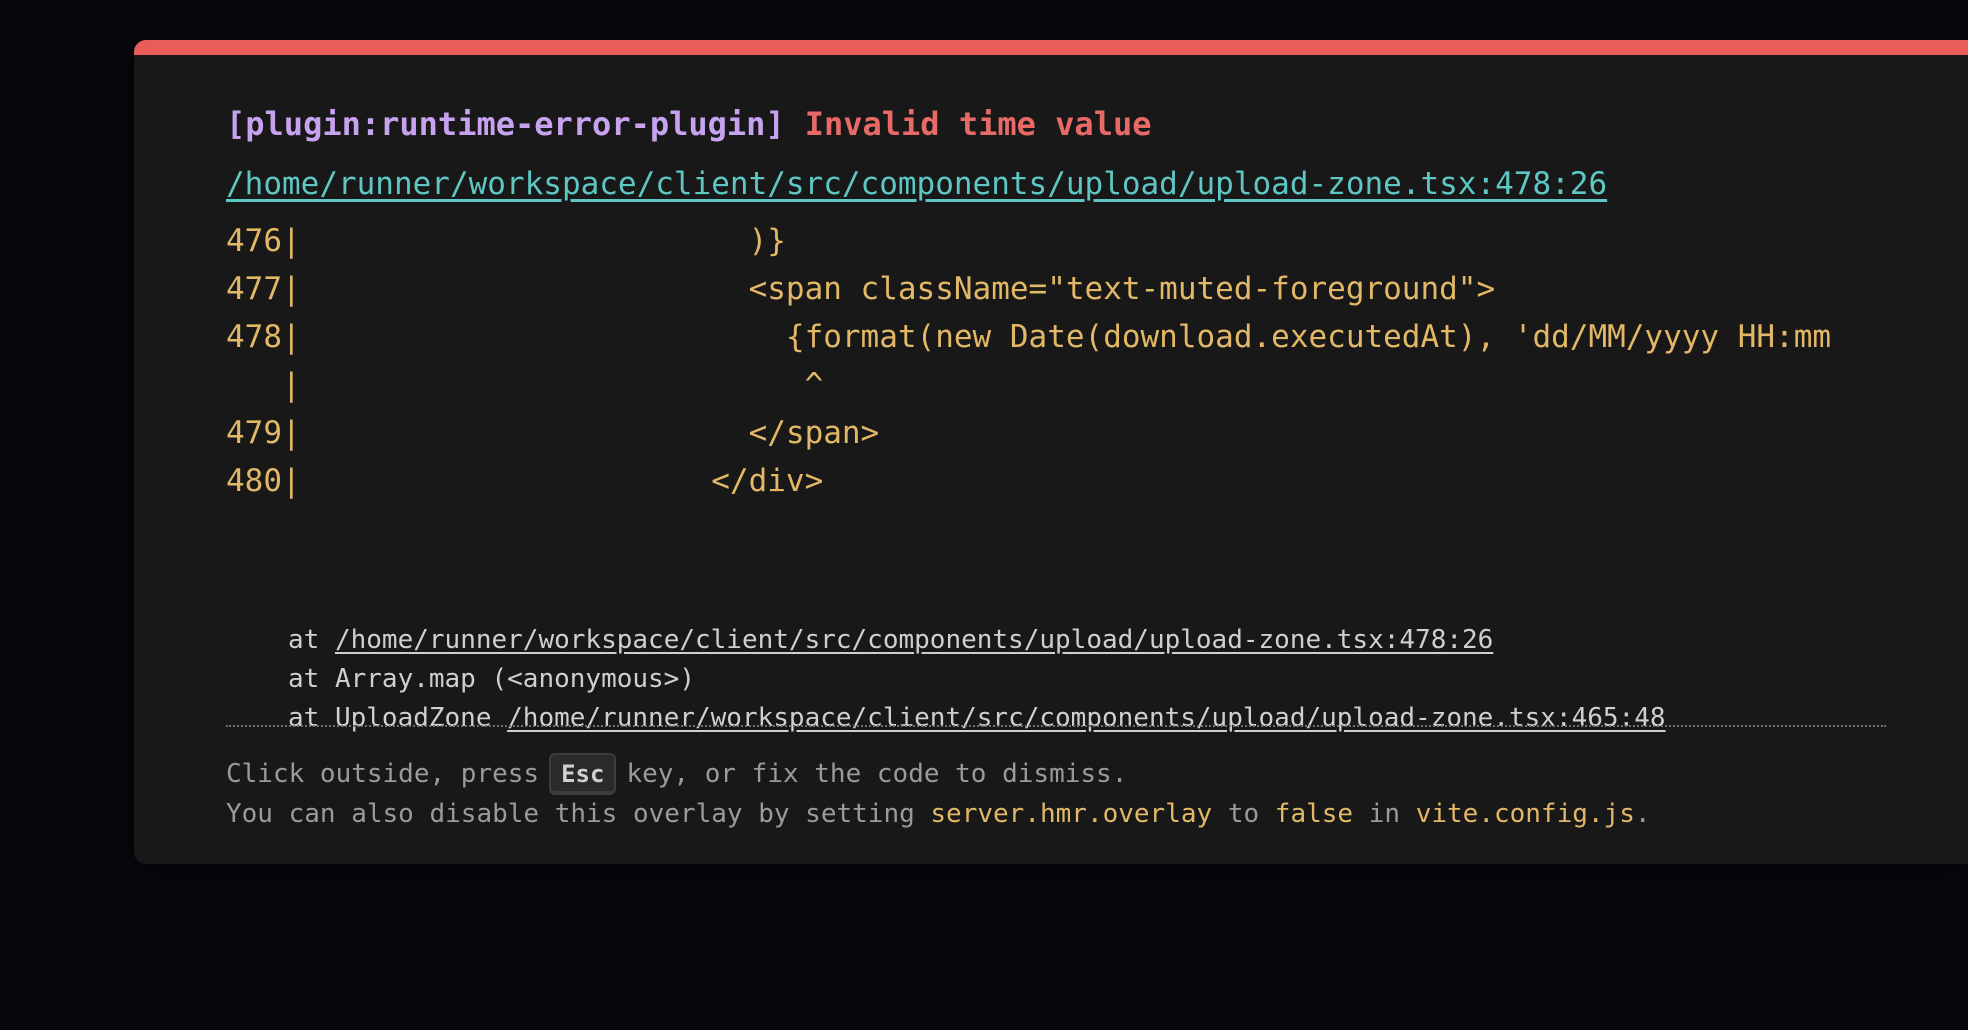 Image resolution: width=1968 pixels, height=1030 pixels. I want to click on code-line: 476| )}, so click(506, 241).